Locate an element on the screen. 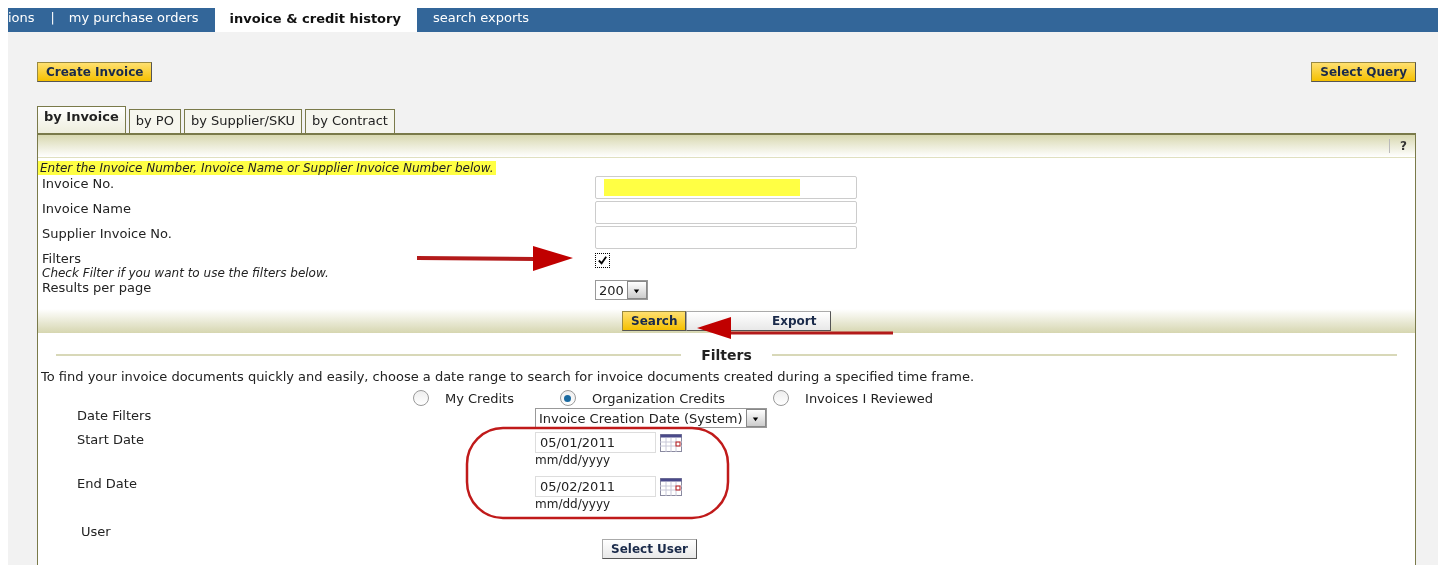  select-user-button: Select User is located at coordinates (649, 549).